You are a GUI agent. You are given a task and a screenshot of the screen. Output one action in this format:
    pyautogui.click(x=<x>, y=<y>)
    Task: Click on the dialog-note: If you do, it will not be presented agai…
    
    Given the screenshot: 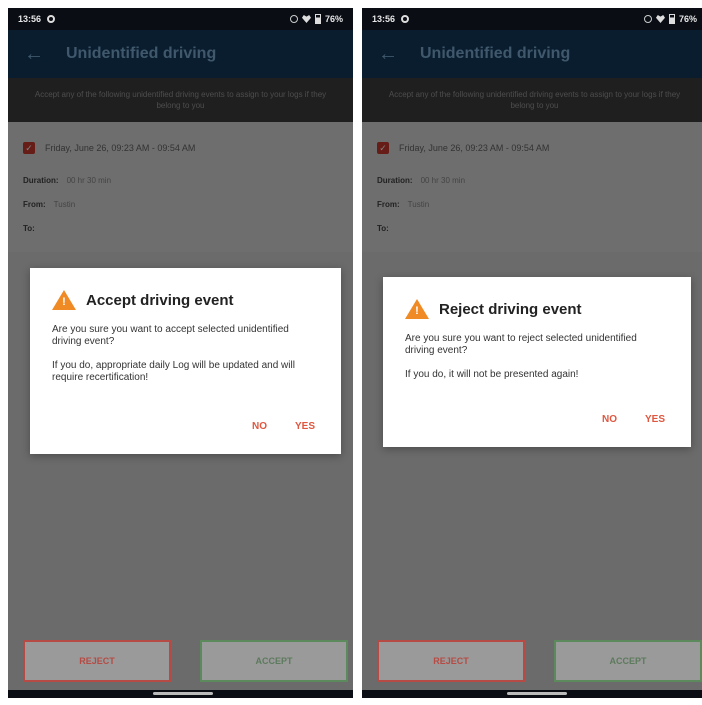 What is the action you would take?
    pyautogui.click(x=492, y=374)
    